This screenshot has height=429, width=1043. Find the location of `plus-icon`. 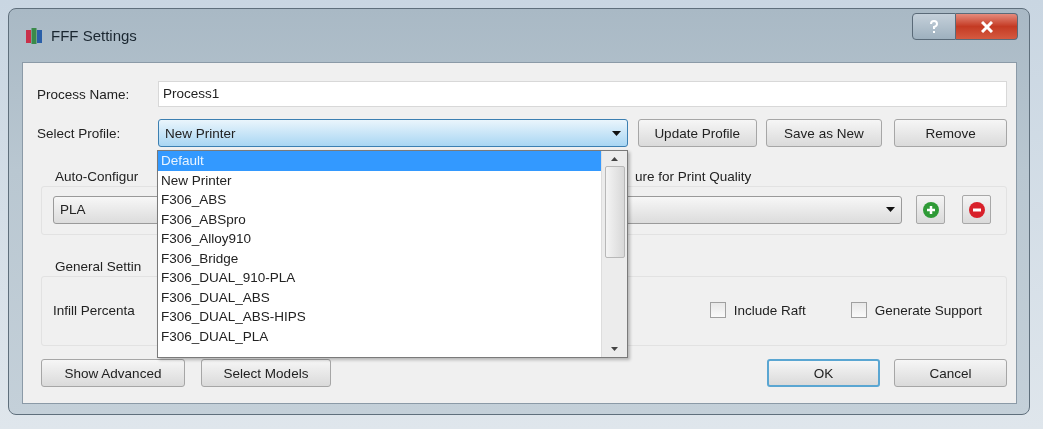

plus-icon is located at coordinates (930, 209).